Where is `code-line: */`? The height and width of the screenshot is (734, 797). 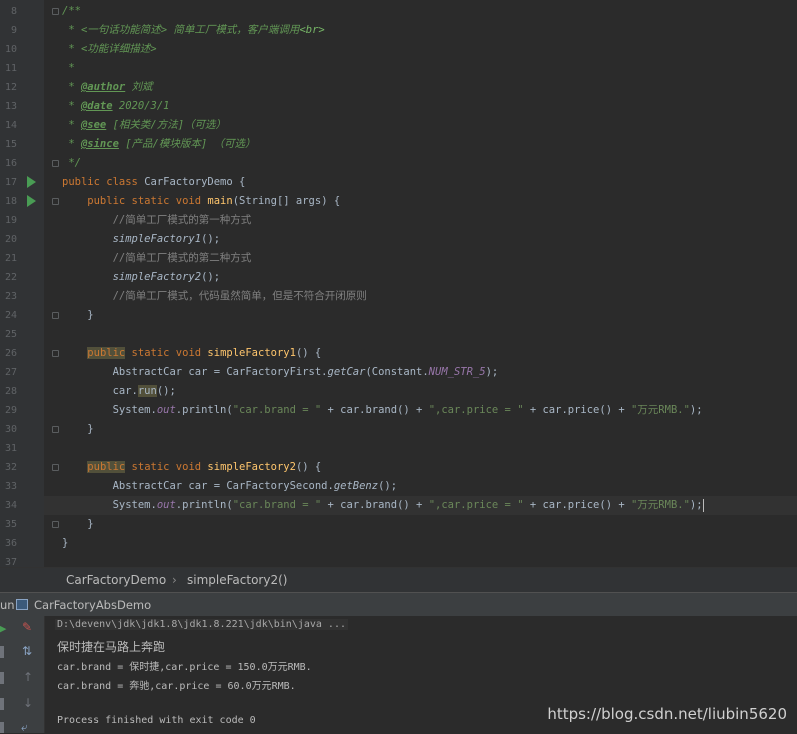
code-line: */ is located at coordinates (71, 163).